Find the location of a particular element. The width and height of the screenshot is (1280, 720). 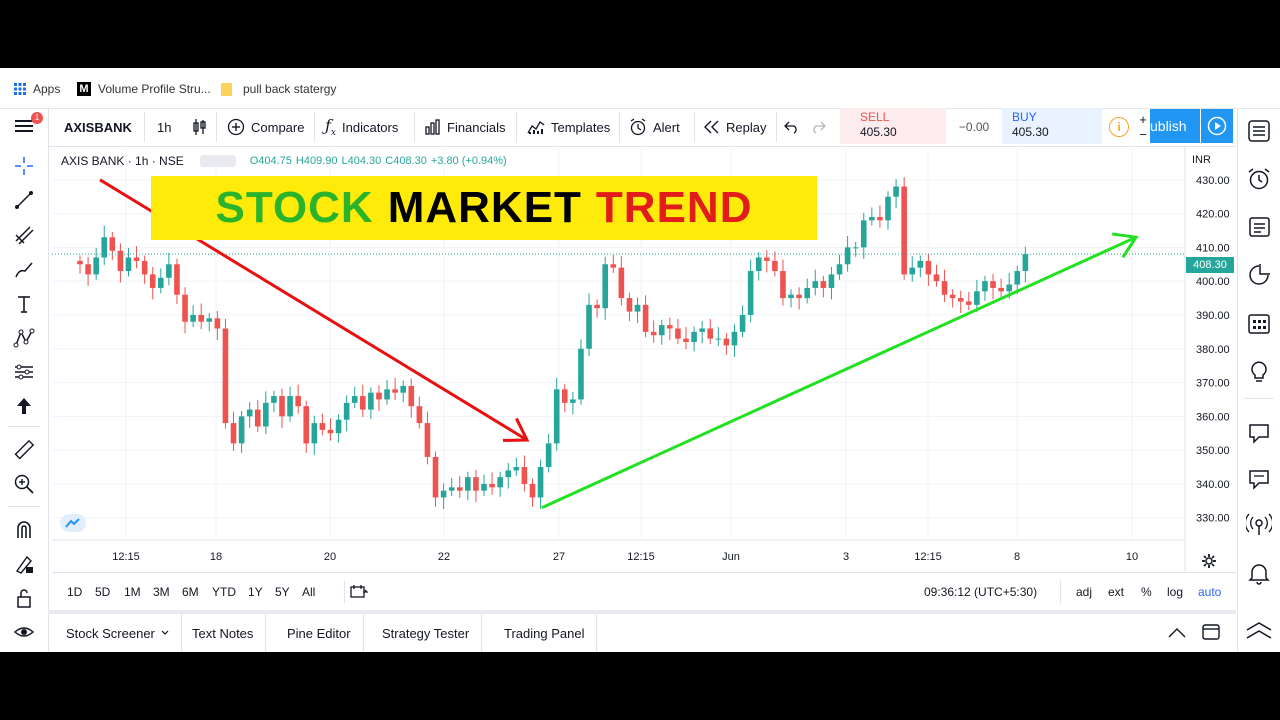

x-tick-label: 12:15 is located at coordinates (641, 557).